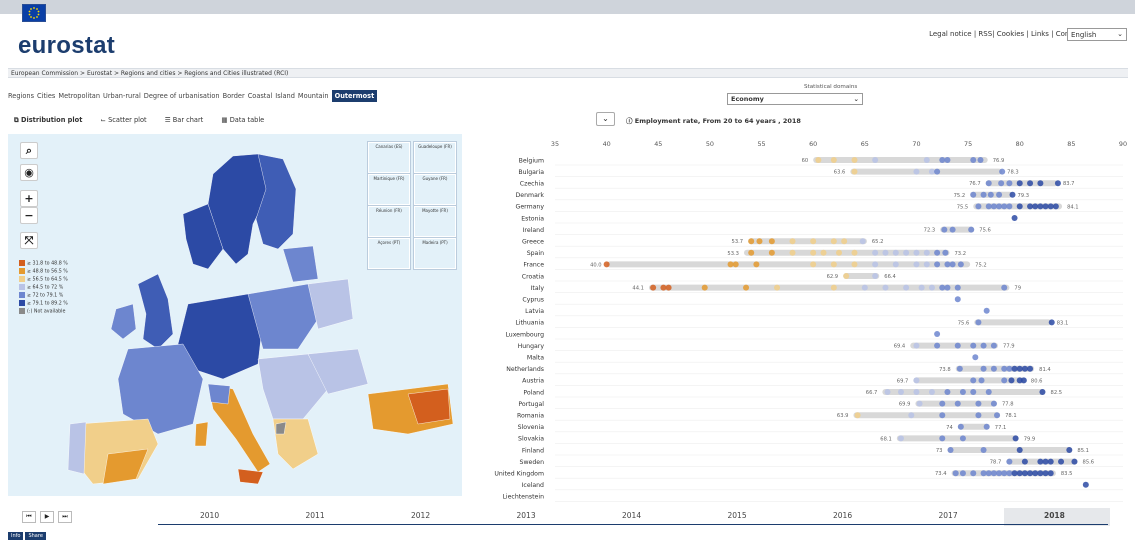  Describe the element at coordinates (43, 280) in the screenshot. I see `legend-item: ≥ 56.5 to 64.5 %` at that location.